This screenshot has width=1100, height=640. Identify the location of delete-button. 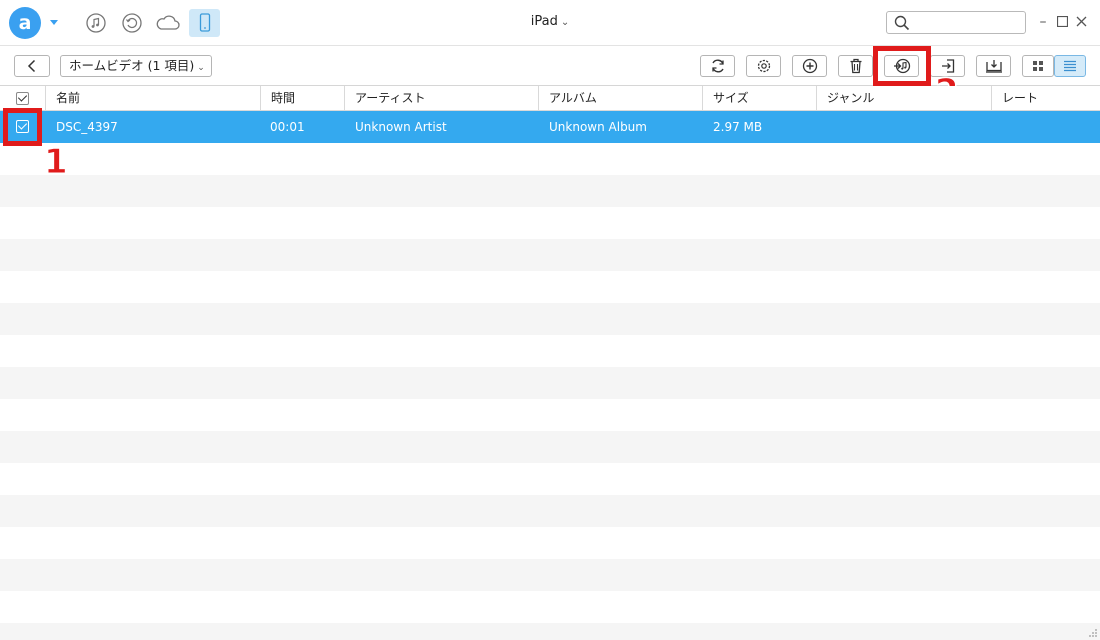
(855, 66).